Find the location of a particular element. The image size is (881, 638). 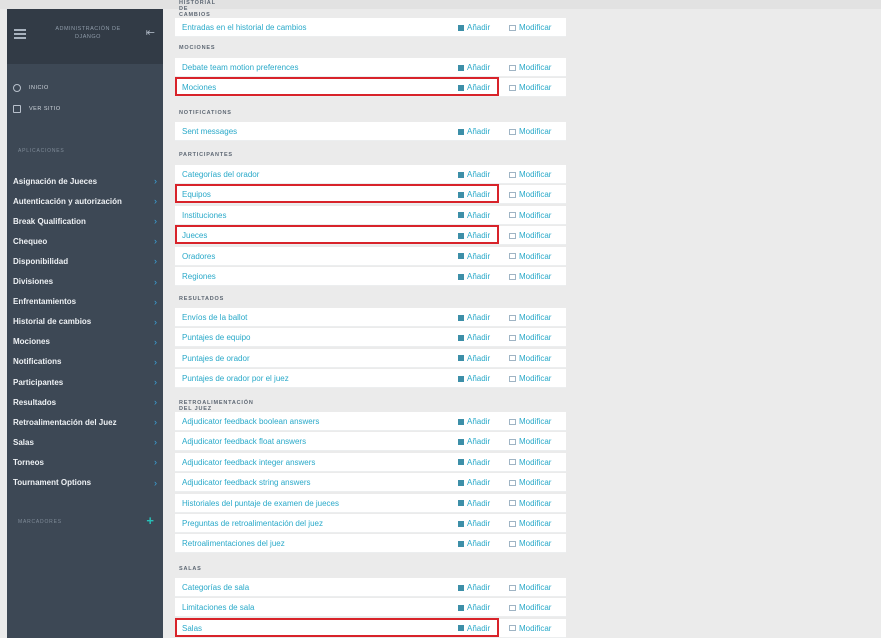

sidebar-item: Notifications › is located at coordinates (85, 362).